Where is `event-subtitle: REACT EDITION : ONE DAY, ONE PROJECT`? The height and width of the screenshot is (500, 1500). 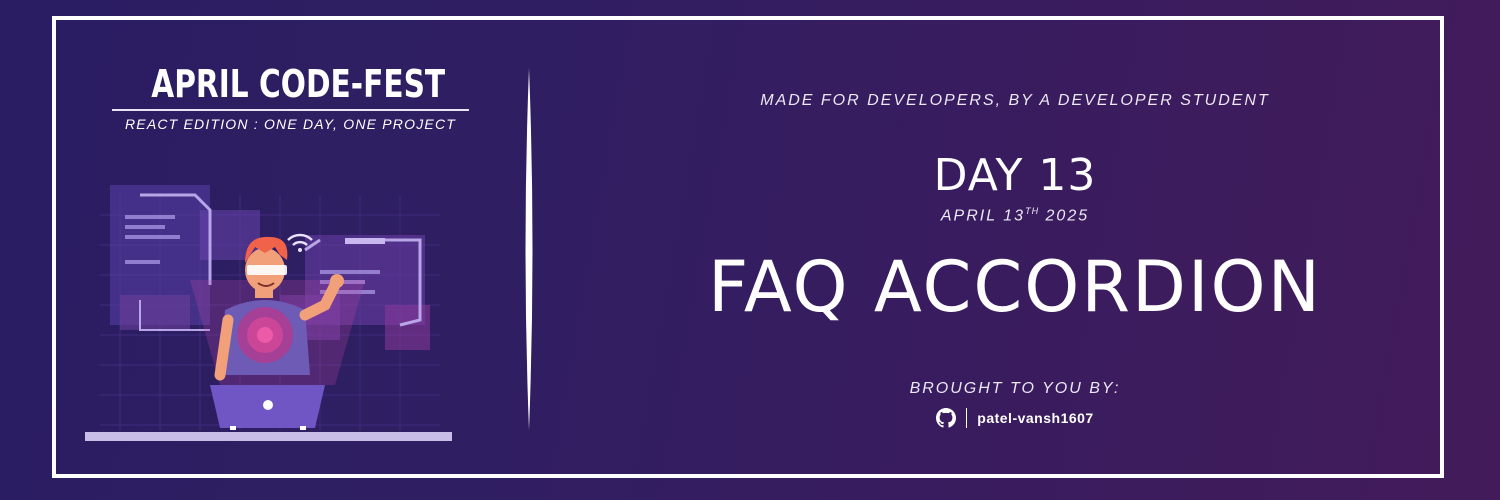 event-subtitle: REACT EDITION : ONE DAY, ONE PROJECT is located at coordinates (290, 124).